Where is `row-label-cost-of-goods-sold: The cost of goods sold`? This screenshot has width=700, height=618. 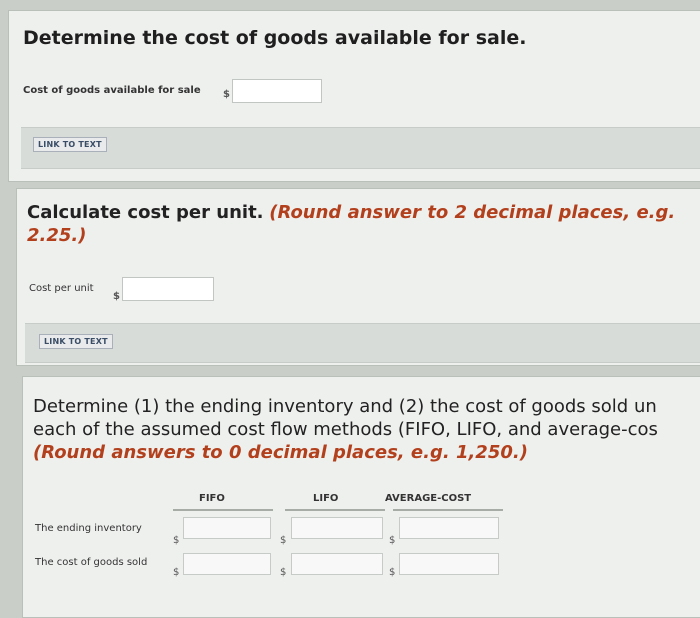 row-label-cost-of-goods-sold: The cost of goods sold is located at coordinates (91, 562).